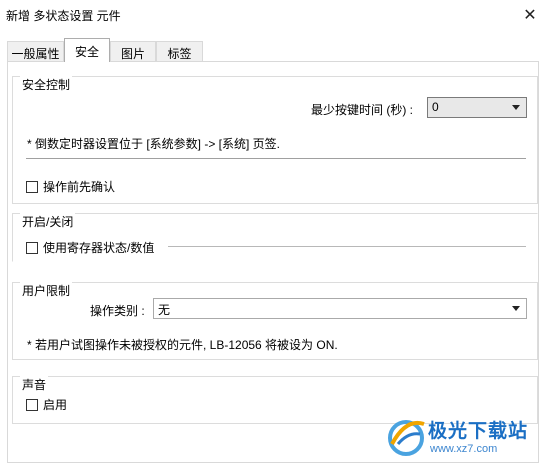 The width and height of the screenshot is (546, 470). I want to click on group-title-user-restriction: 用户限制, so click(46, 290).